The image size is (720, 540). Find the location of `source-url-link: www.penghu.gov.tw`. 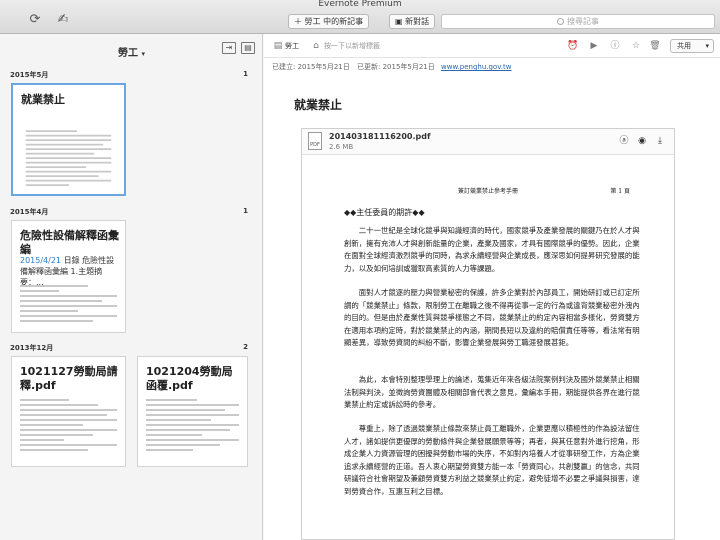

source-url-link: www.penghu.gov.tw is located at coordinates (476, 67).